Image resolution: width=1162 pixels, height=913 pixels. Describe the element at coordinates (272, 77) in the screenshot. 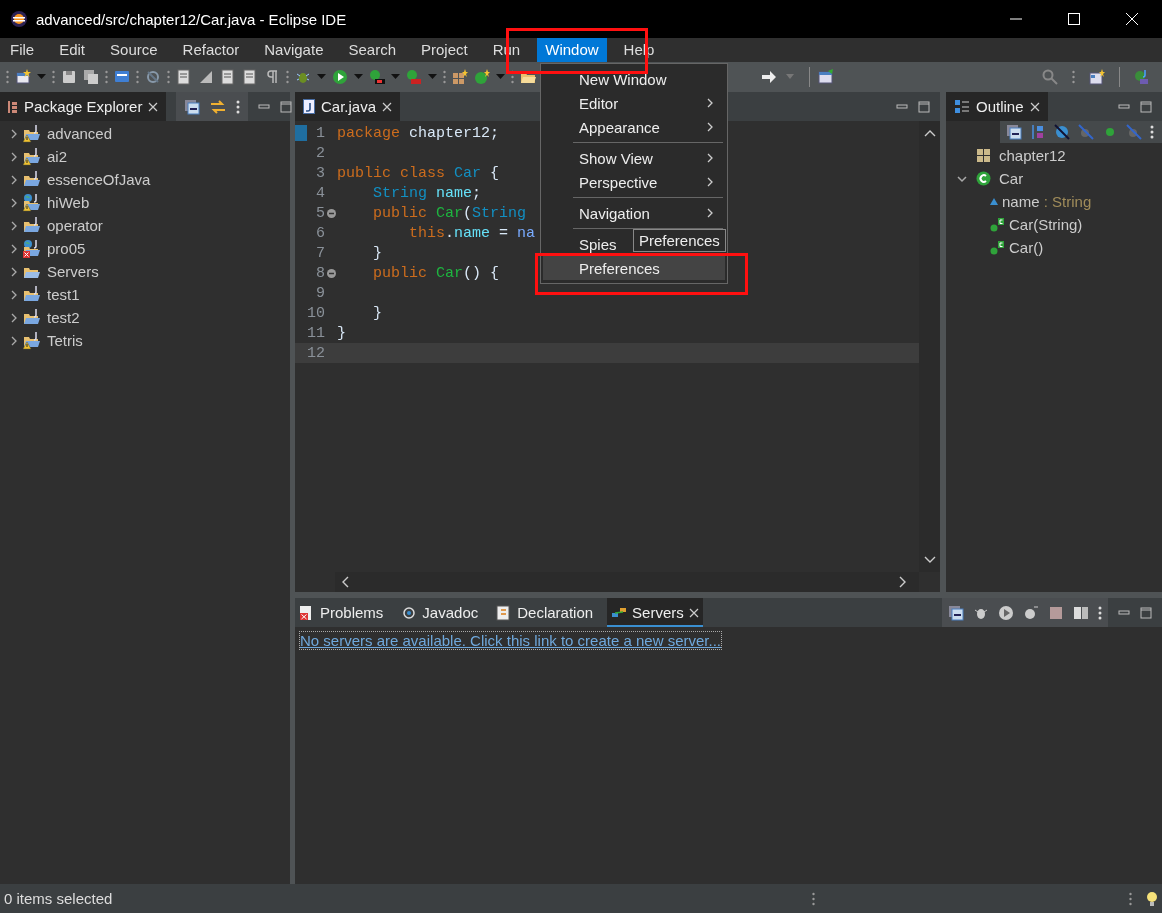

I see `pilcrow-icon` at that location.